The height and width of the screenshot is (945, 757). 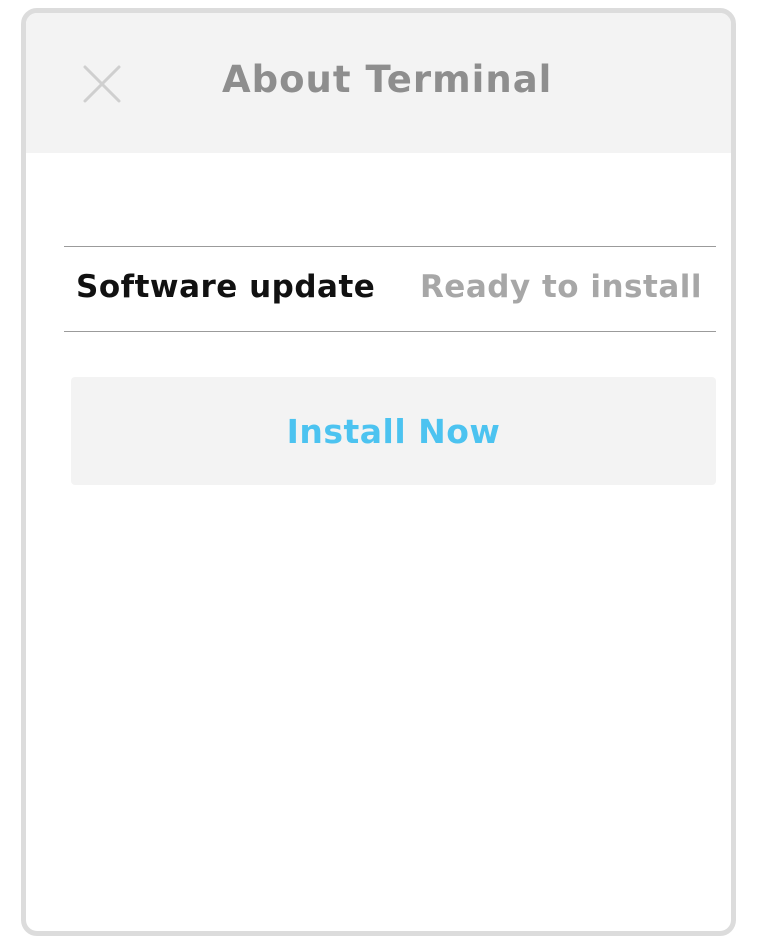 What do you see at coordinates (387, 79) in the screenshot?
I see `dialog-title: About Terminal` at bounding box center [387, 79].